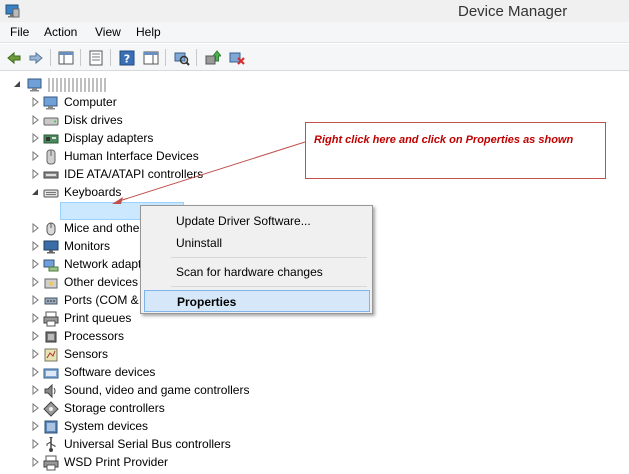 The width and height of the screenshot is (629, 474). What do you see at coordinates (257, 243) in the screenshot?
I see `ctx-uninstall: Uninstall` at bounding box center [257, 243].